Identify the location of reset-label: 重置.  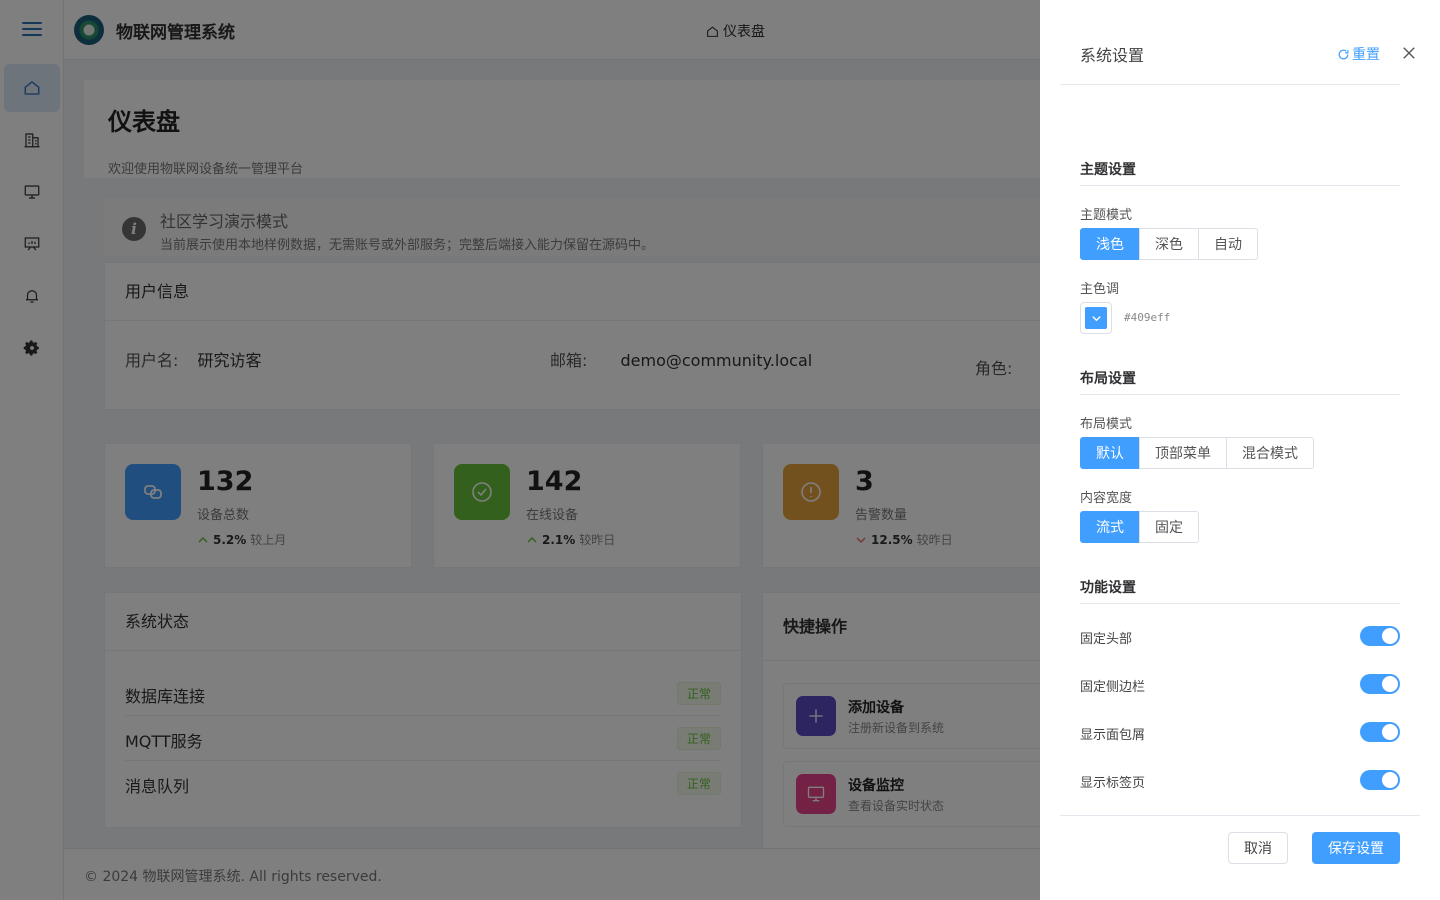
(1366, 55).